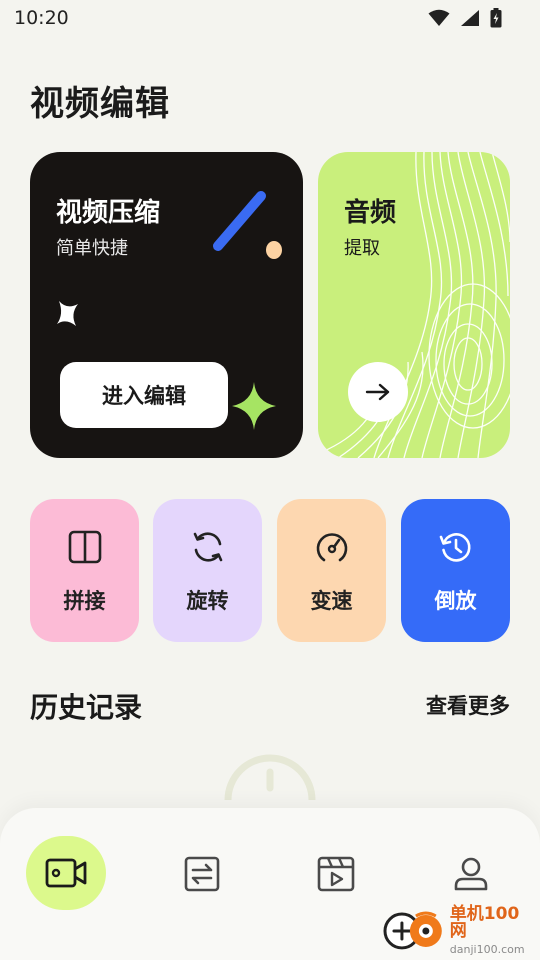 The image size is (540, 960). I want to click on nav-video-edit, so click(66, 873).